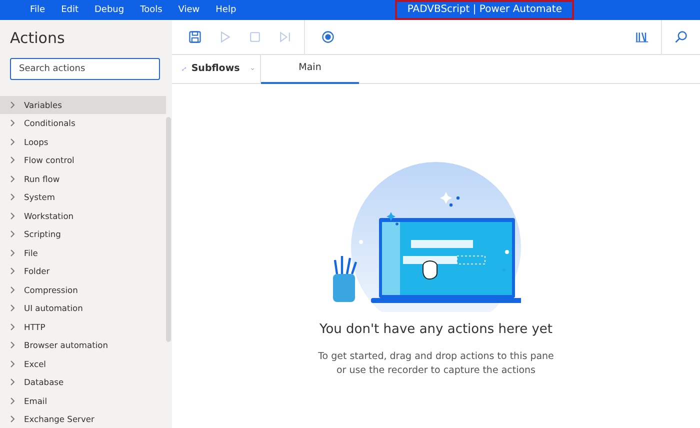  I want to click on action-category: Run flow, so click(83, 179).